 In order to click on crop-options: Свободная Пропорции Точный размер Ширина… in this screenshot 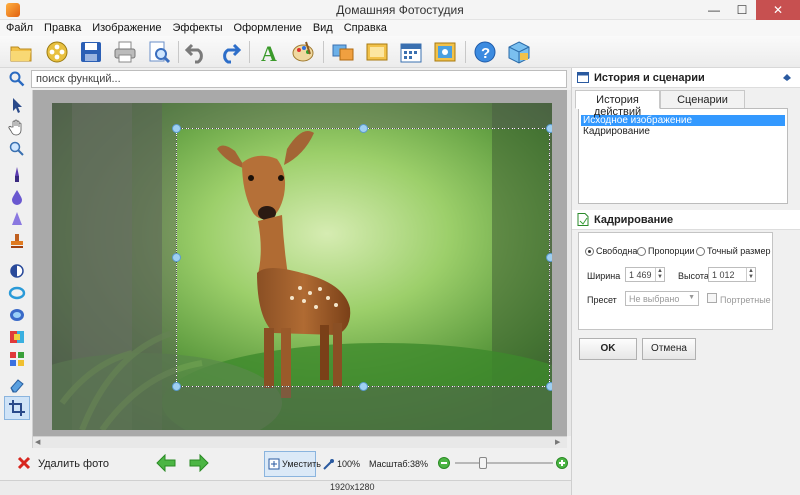, I will do `click(675, 281)`.